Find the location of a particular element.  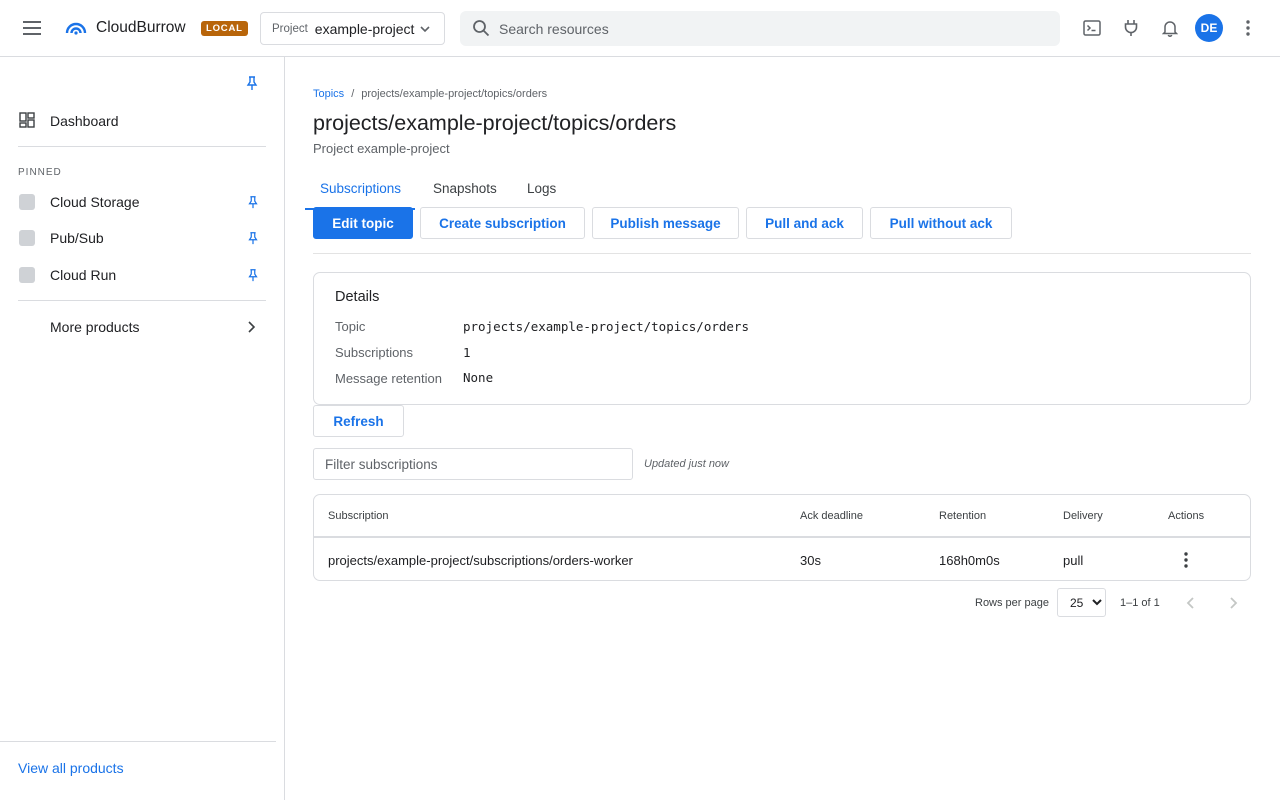

section-divider is located at coordinates (782, 253).